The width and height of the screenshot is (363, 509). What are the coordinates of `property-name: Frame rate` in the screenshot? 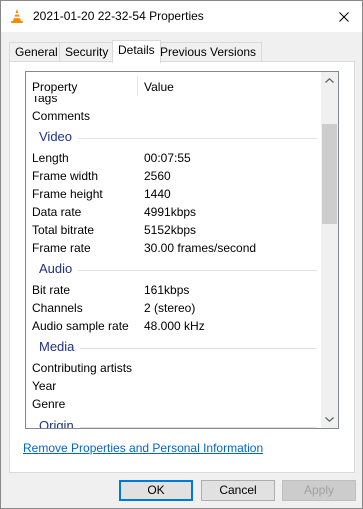 It's located at (61, 248).